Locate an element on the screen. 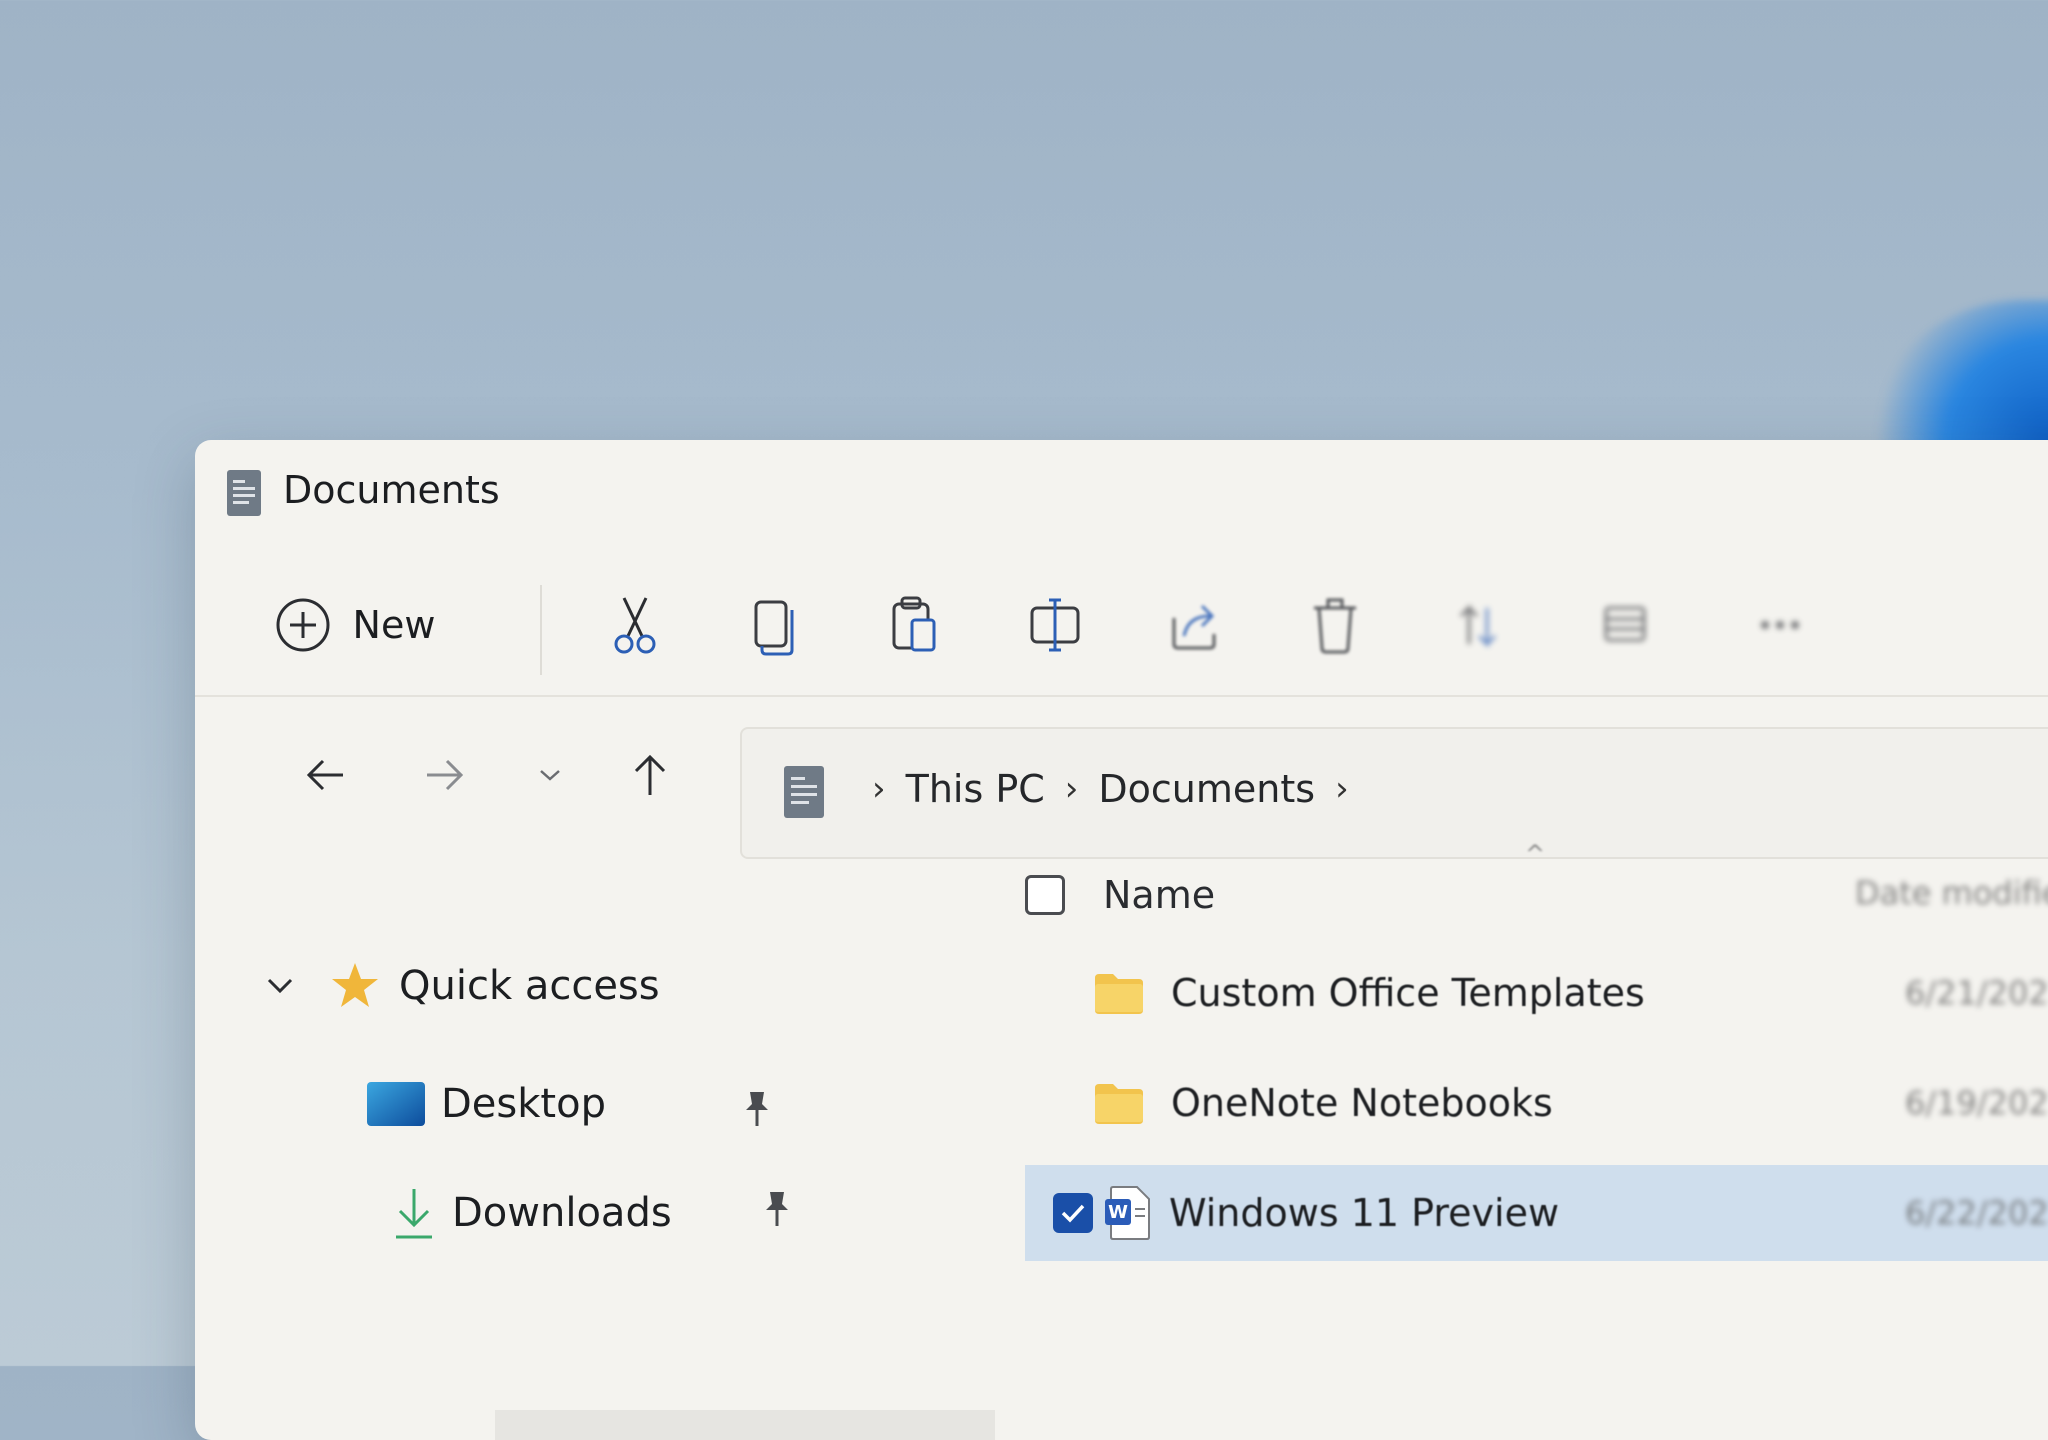 The image size is (2048, 1440). view-button is located at coordinates (1625, 625).